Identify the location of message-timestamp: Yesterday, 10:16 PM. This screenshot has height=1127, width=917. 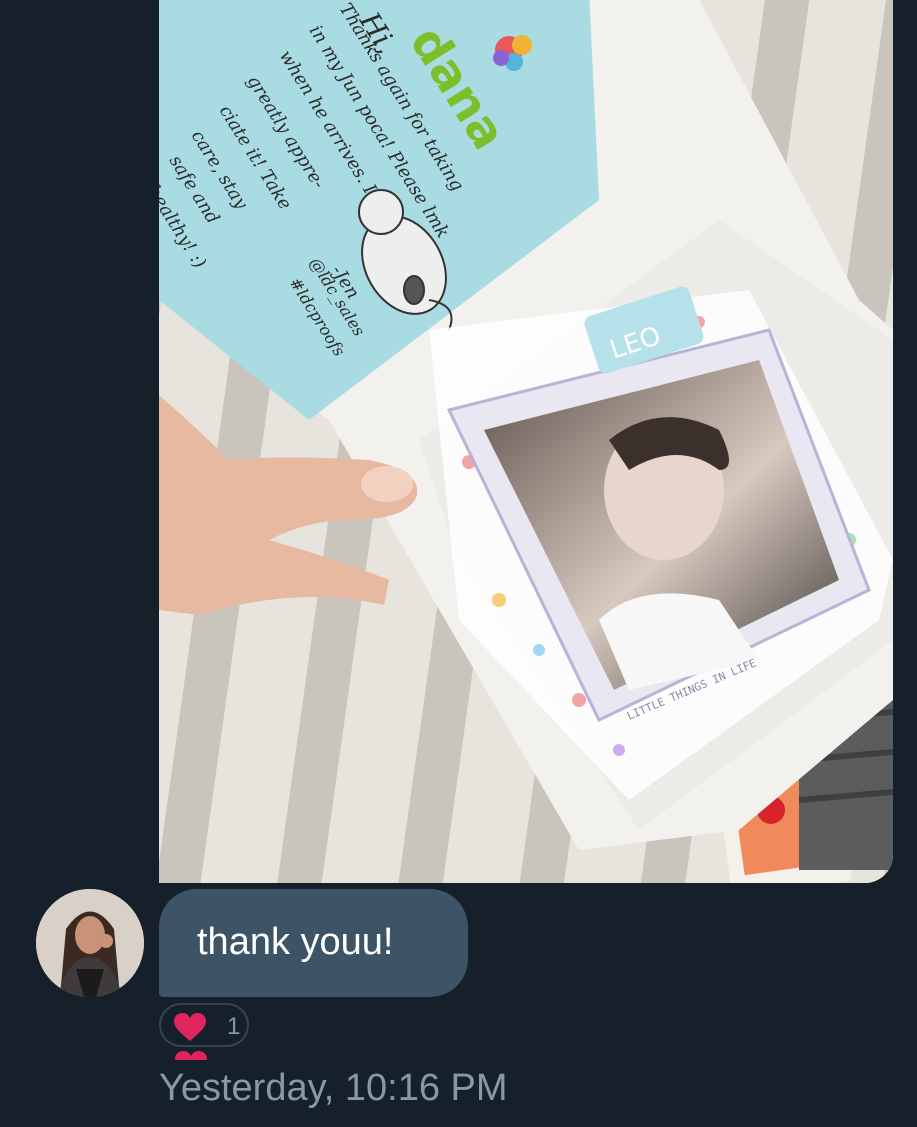
(333, 1088).